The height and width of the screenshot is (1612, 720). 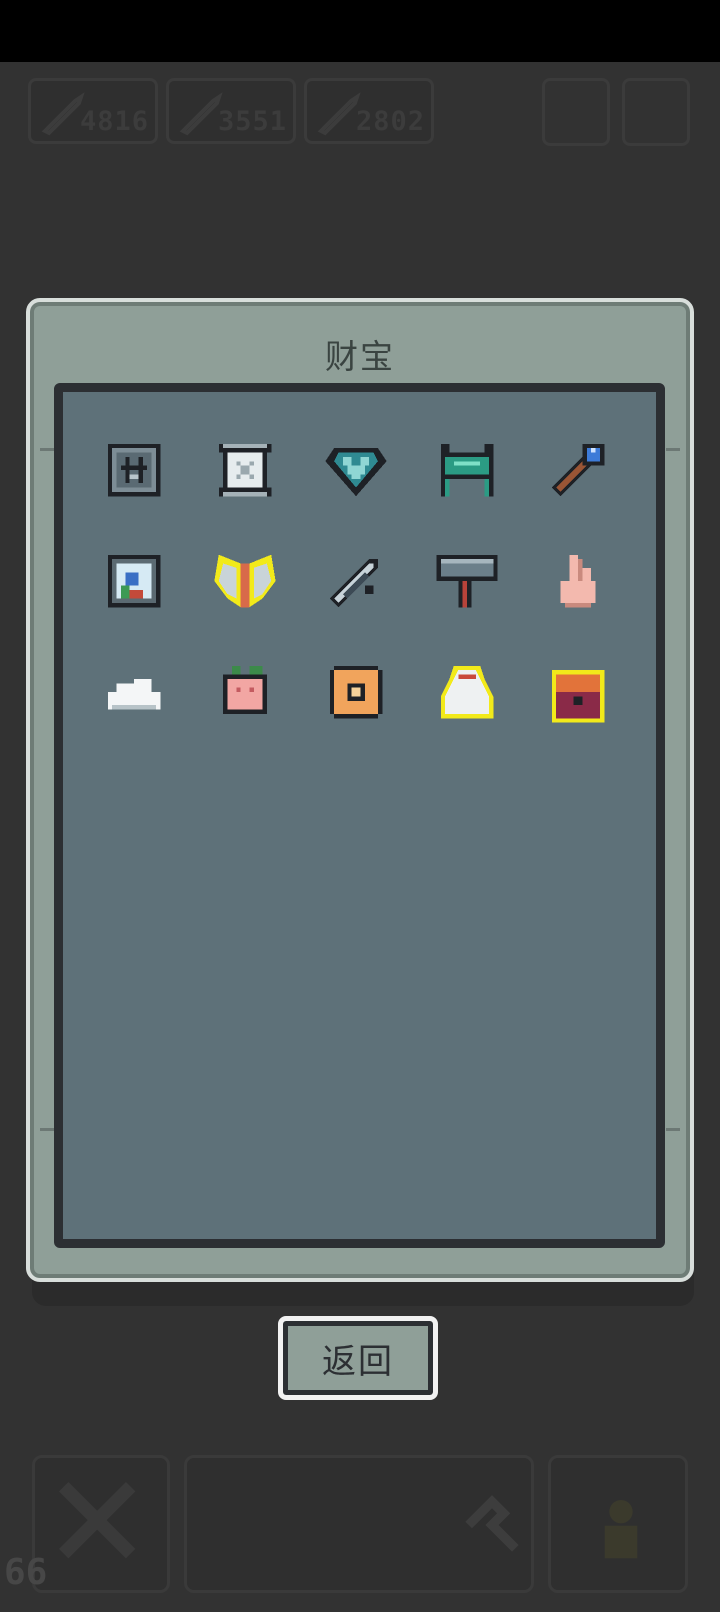 I want to click on back-button-label: 返回, so click(x=358, y=1361).